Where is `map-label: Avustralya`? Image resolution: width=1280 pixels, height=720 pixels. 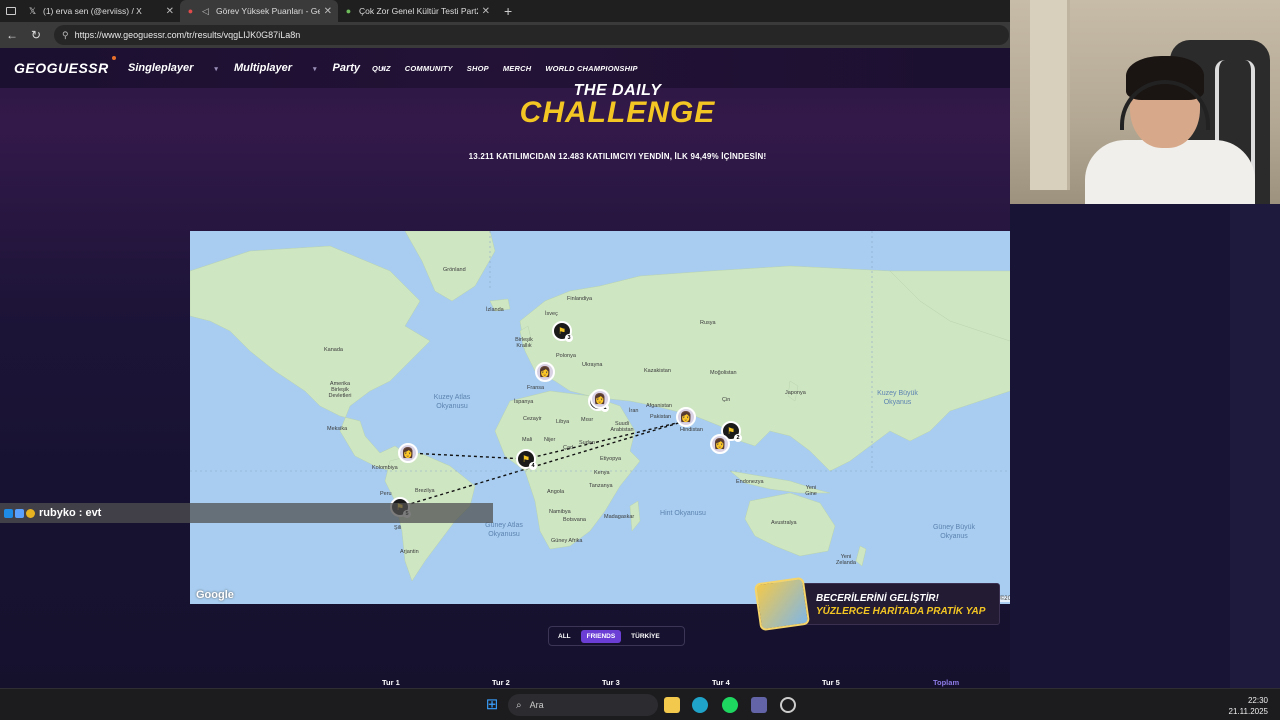 map-label: Avustralya is located at coordinates (784, 523).